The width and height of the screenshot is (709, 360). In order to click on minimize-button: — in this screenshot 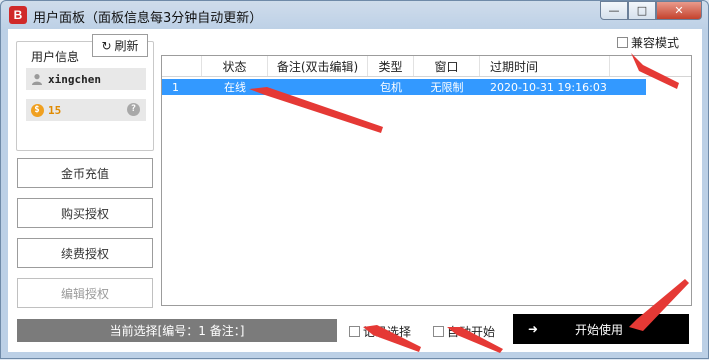, I will do `click(614, 10)`.